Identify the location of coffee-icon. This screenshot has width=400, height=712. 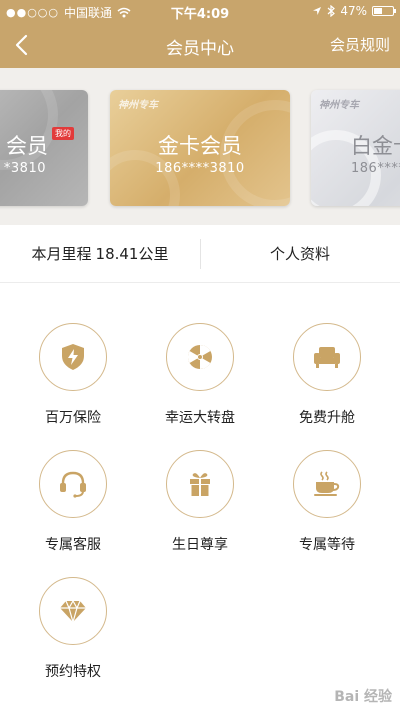
(327, 483).